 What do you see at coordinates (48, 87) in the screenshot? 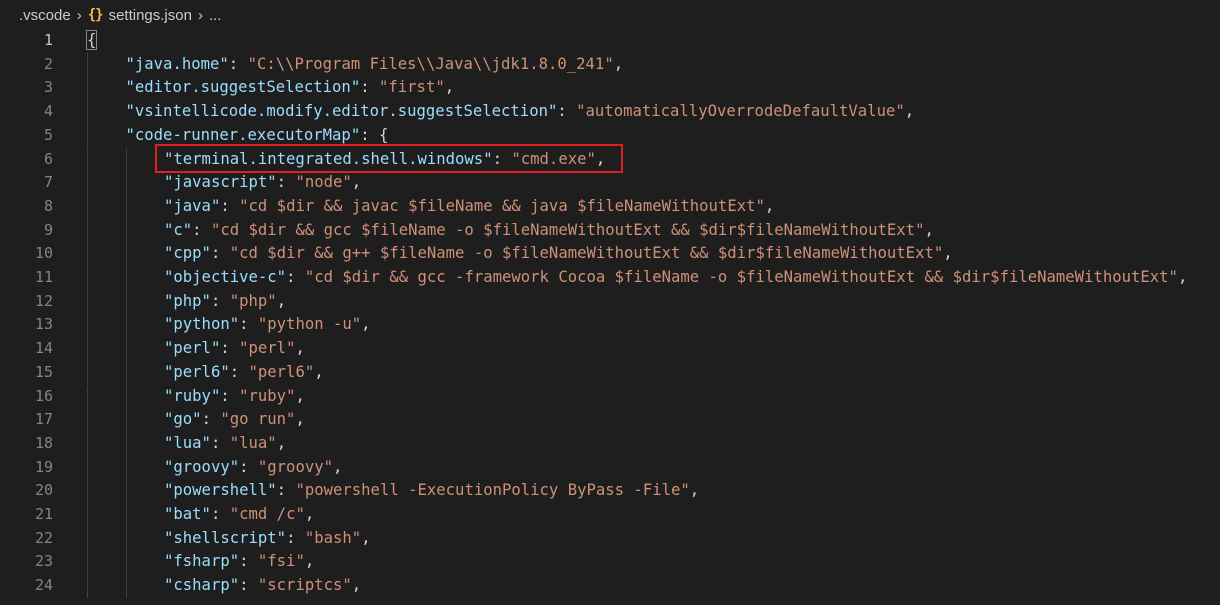
I see `line-number: 3` at bounding box center [48, 87].